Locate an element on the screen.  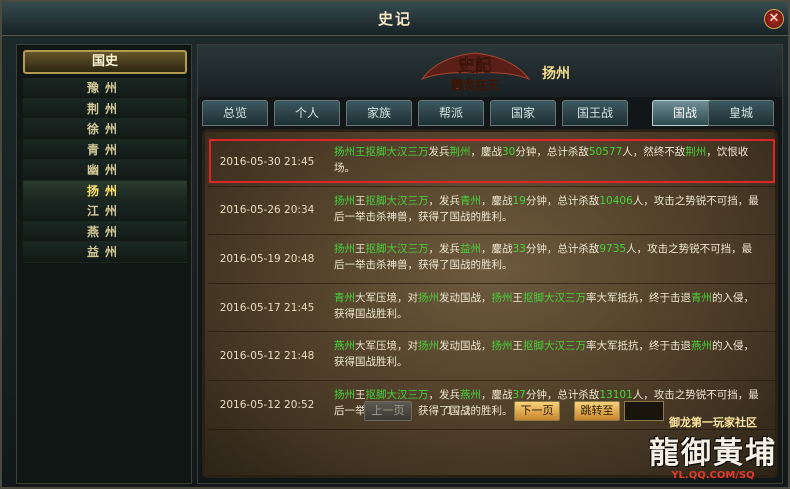
tab-3: 帮派 is located at coordinates (451, 113).